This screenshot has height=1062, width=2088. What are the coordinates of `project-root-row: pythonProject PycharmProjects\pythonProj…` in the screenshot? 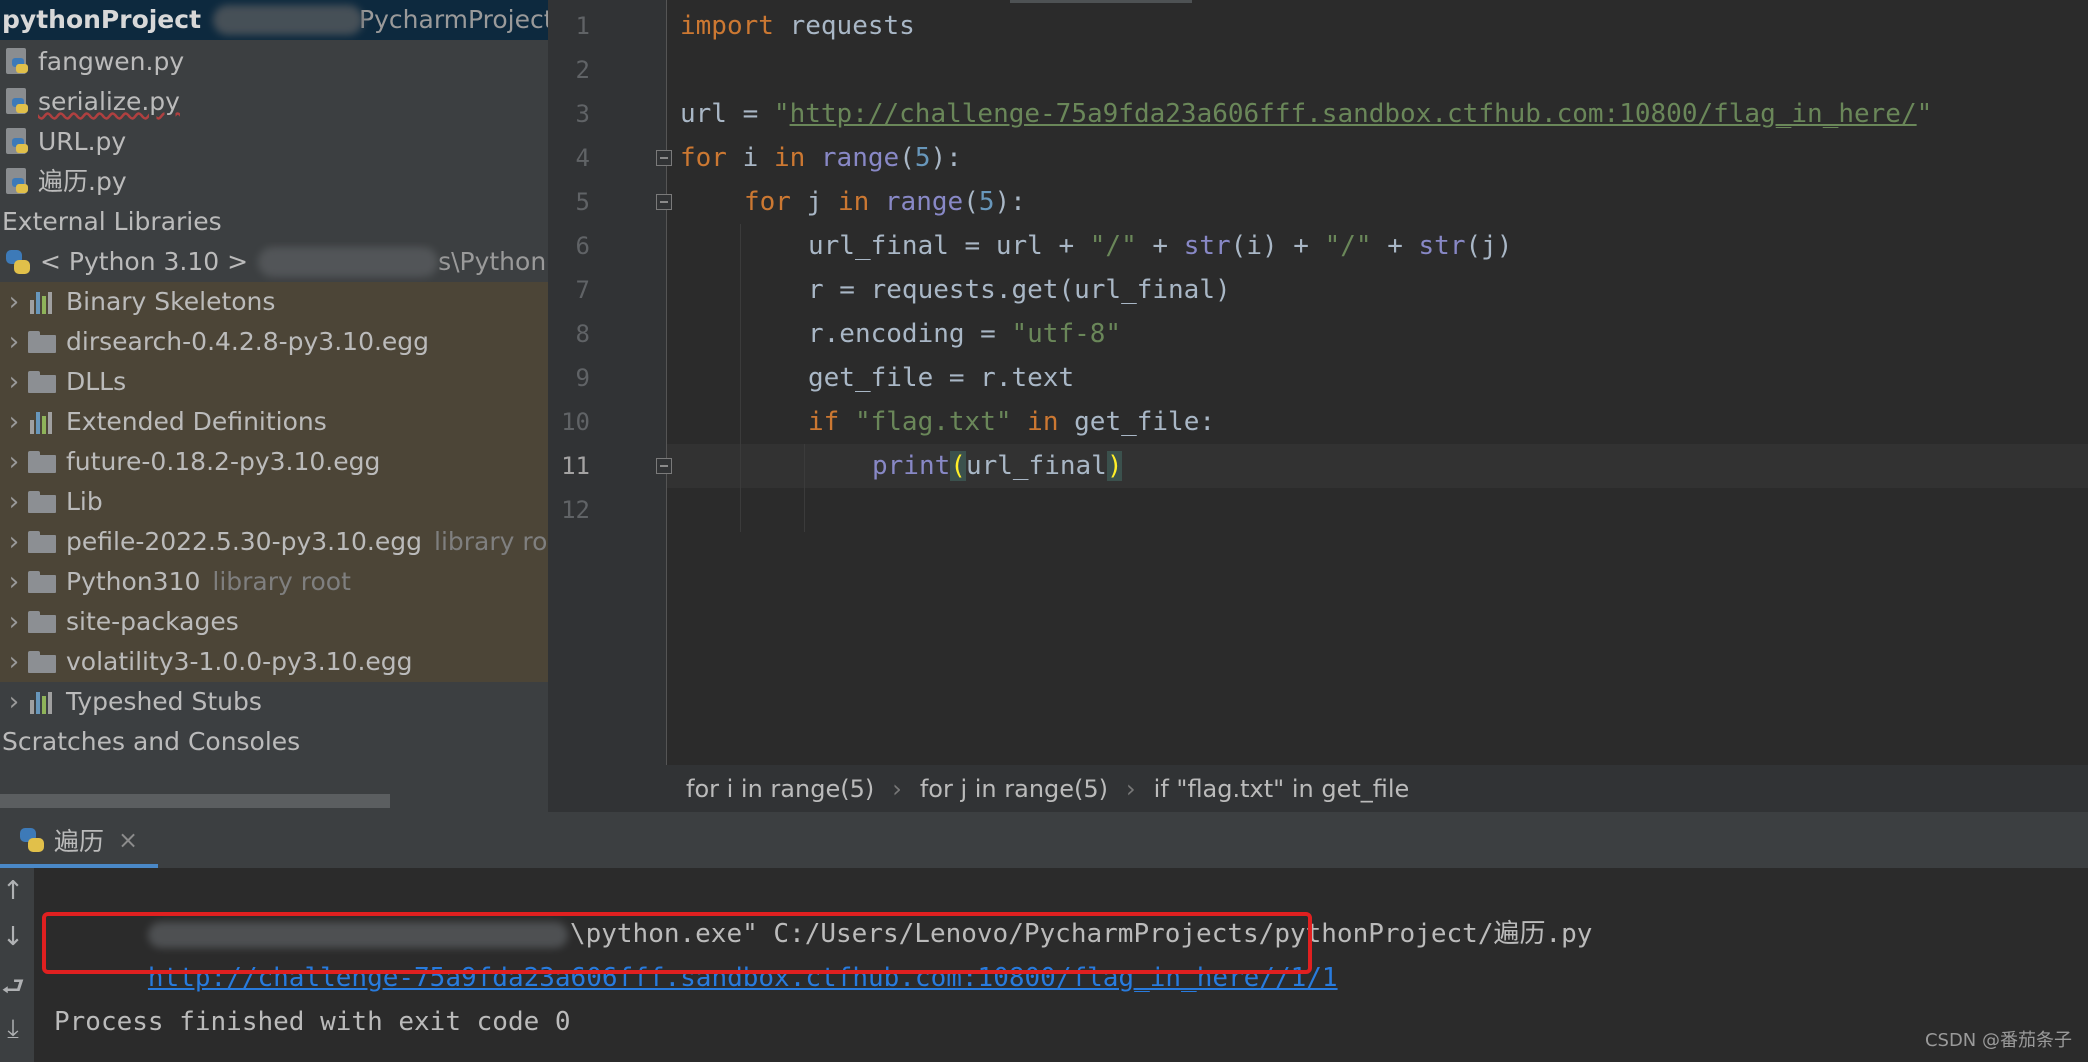 It's located at (274, 20).